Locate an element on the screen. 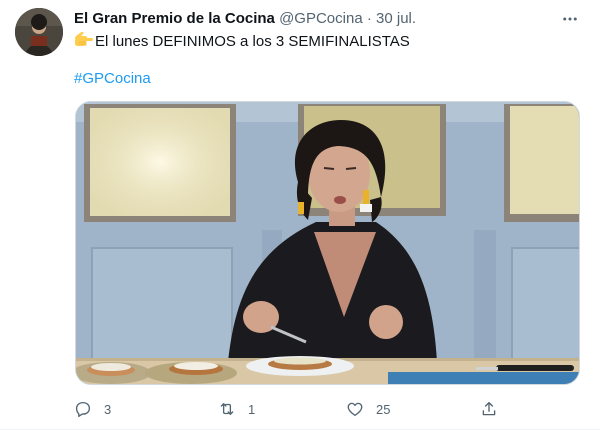 This screenshot has height=430, width=600. share-button is located at coordinates (489, 409).